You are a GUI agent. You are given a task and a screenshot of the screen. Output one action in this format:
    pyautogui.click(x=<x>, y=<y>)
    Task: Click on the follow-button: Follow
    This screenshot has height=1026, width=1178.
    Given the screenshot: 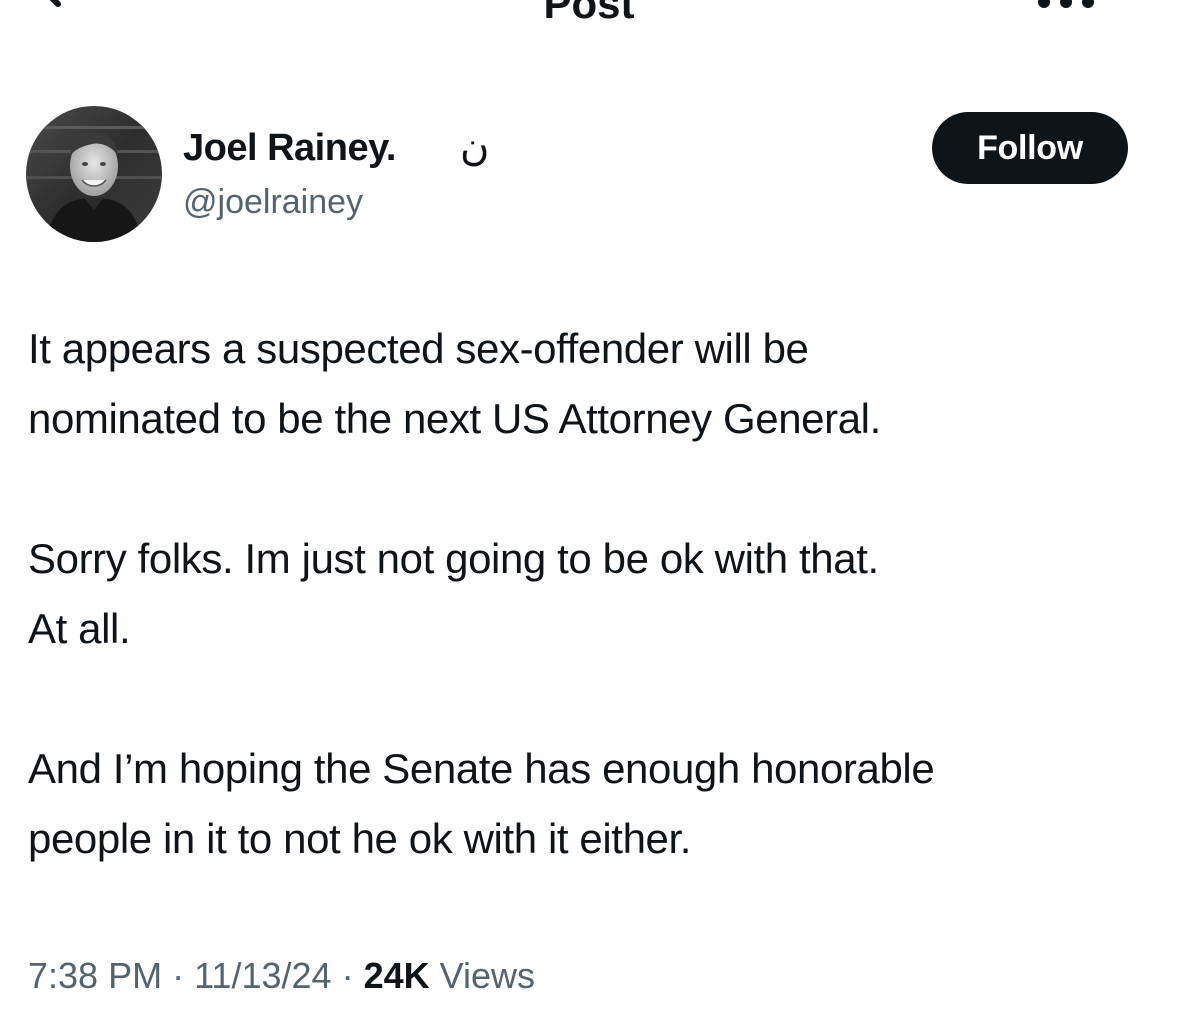 What is the action you would take?
    pyautogui.click(x=1030, y=148)
    